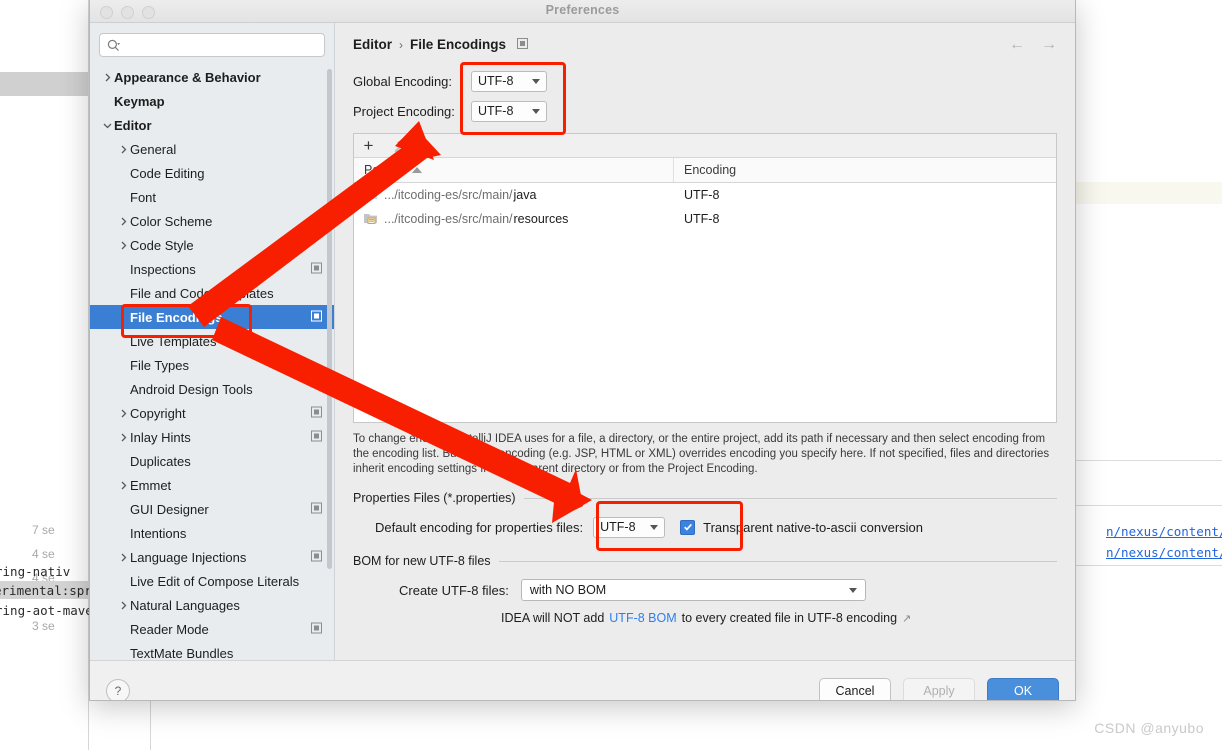  What do you see at coordinates (329, 319) in the screenshot?
I see `sidebar-scrollbar` at bounding box center [329, 319].